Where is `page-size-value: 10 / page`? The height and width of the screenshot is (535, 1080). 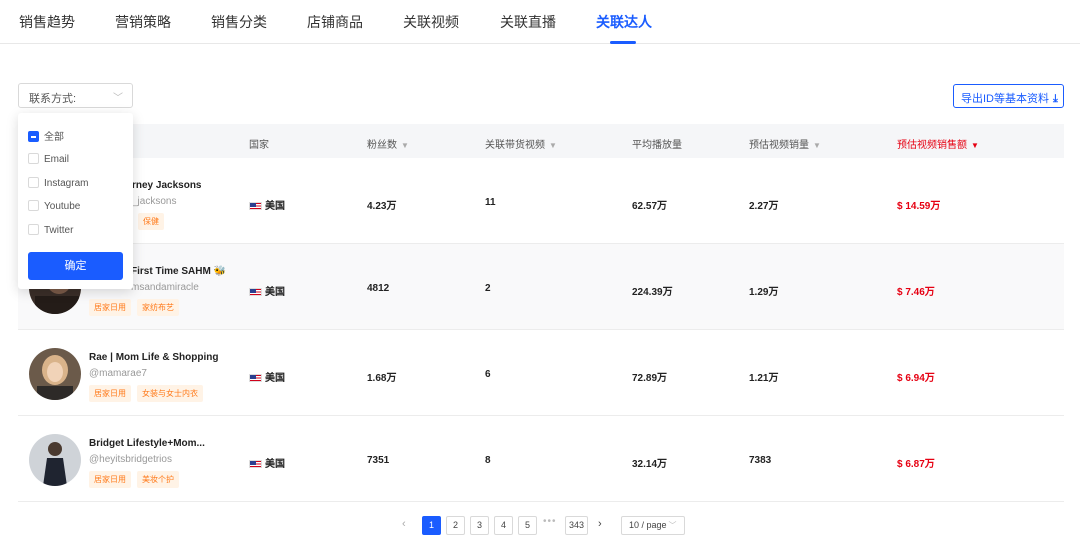 page-size-value: 10 / page is located at coordinates (648, 525).